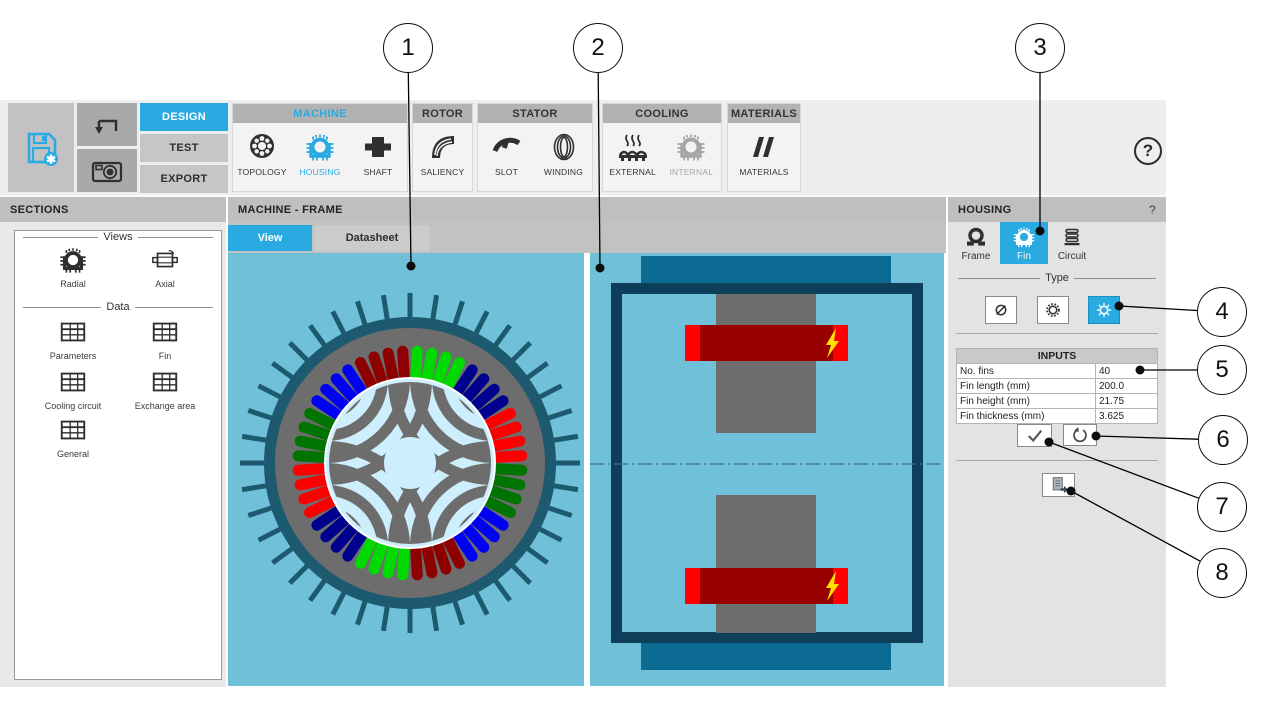 The width and height of the screenshot is (1269, 707). I want to click on sidebar-item-fin: Fin, so click(165, 339).